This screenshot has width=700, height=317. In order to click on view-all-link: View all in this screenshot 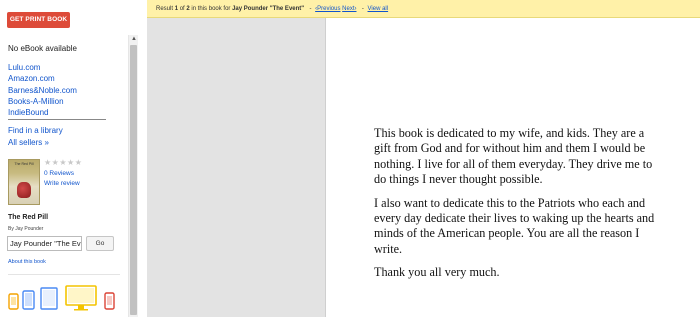, I will do `click(378, 9)`.